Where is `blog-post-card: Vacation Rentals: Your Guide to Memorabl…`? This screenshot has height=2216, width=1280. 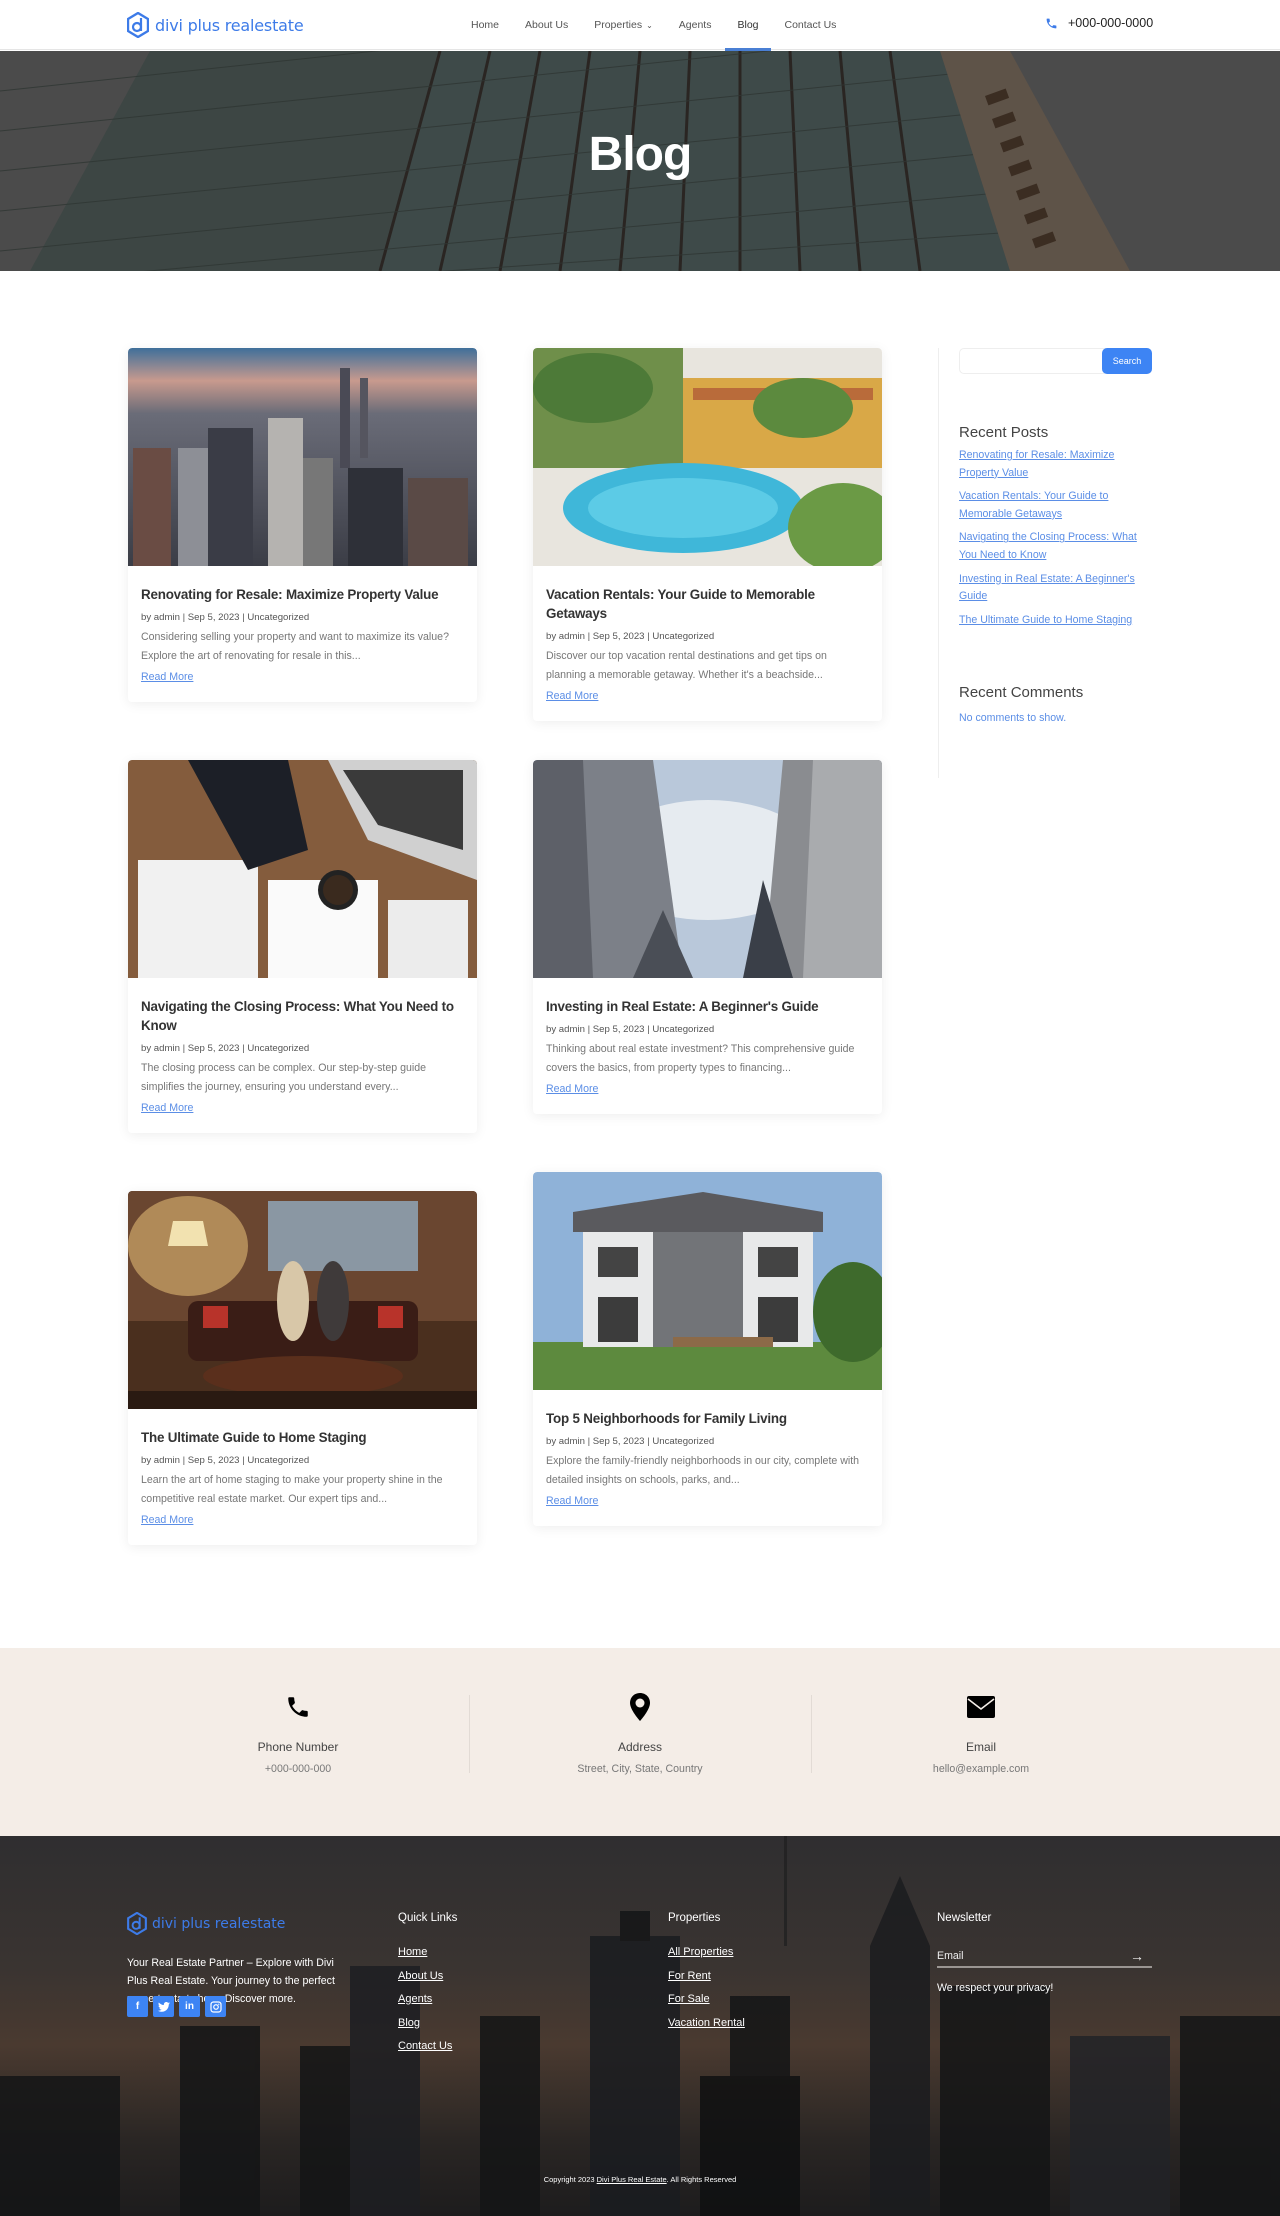 blog-post-card: Vacation Rentals: Your Guide to Memorabl… is located at coordinates (707, 534).